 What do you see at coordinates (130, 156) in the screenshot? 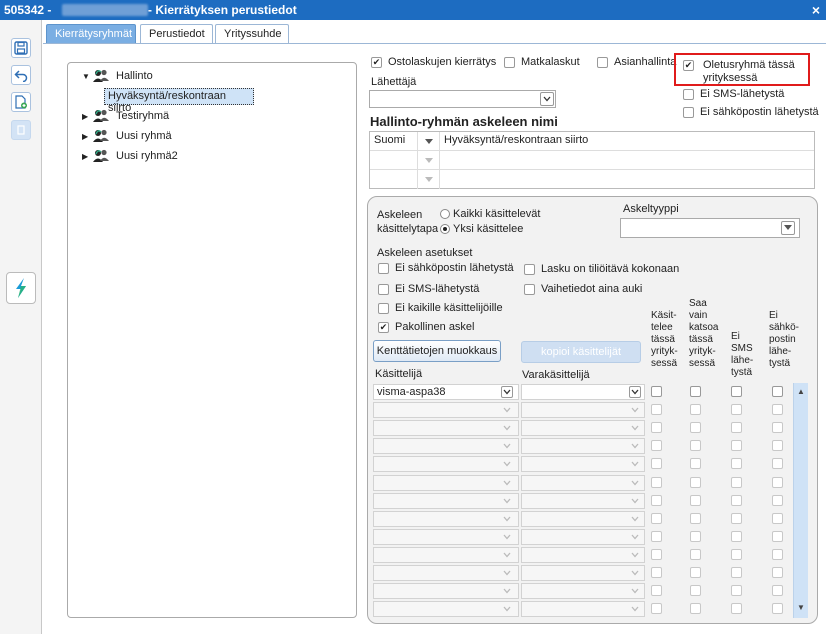
I see `tree-node-uusi-ryhma2: ▶ Uusi ryhmä2` at bounding box center [130, 156].